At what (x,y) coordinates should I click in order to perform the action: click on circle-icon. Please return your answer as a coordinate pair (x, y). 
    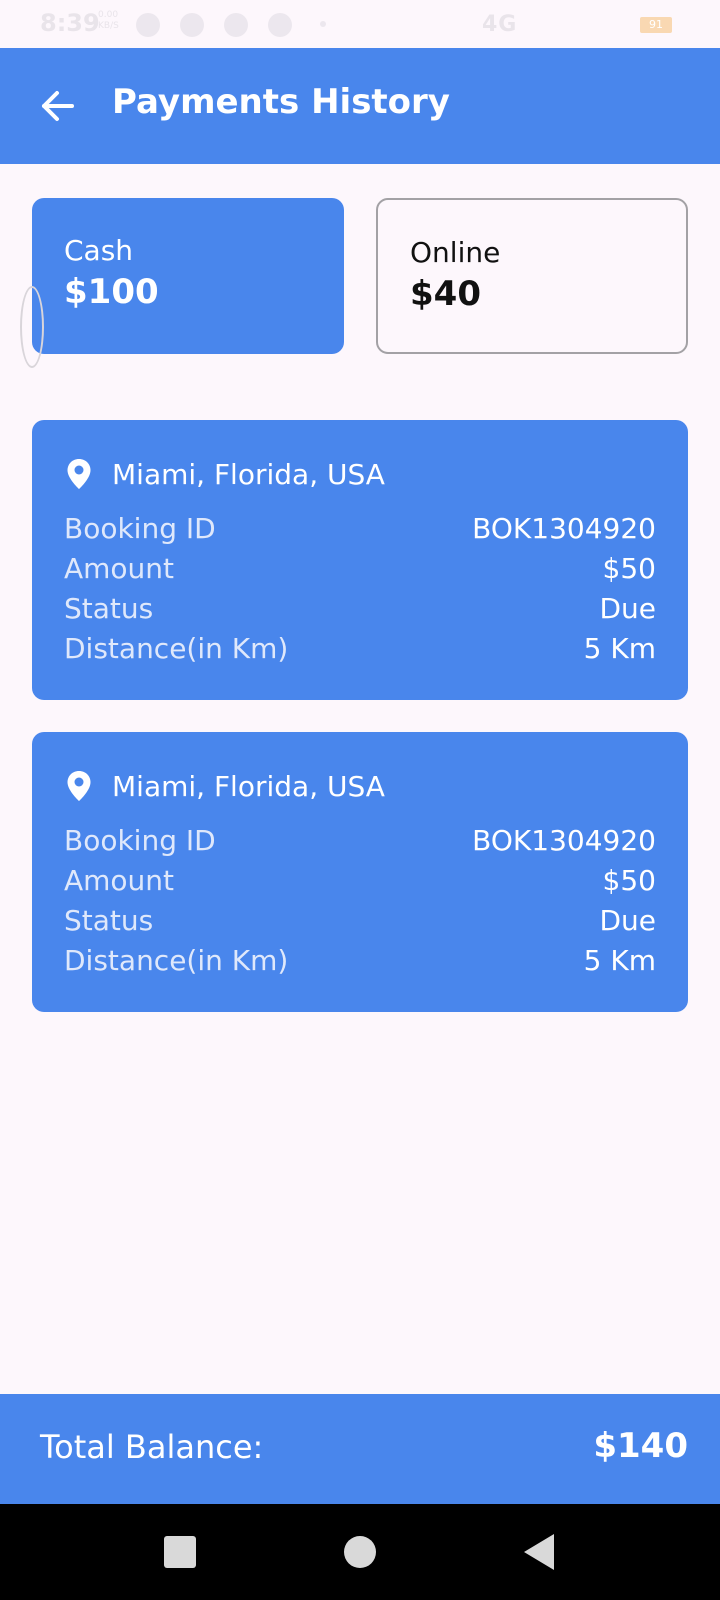
    Looking at the image, I should click on (360, 1552).